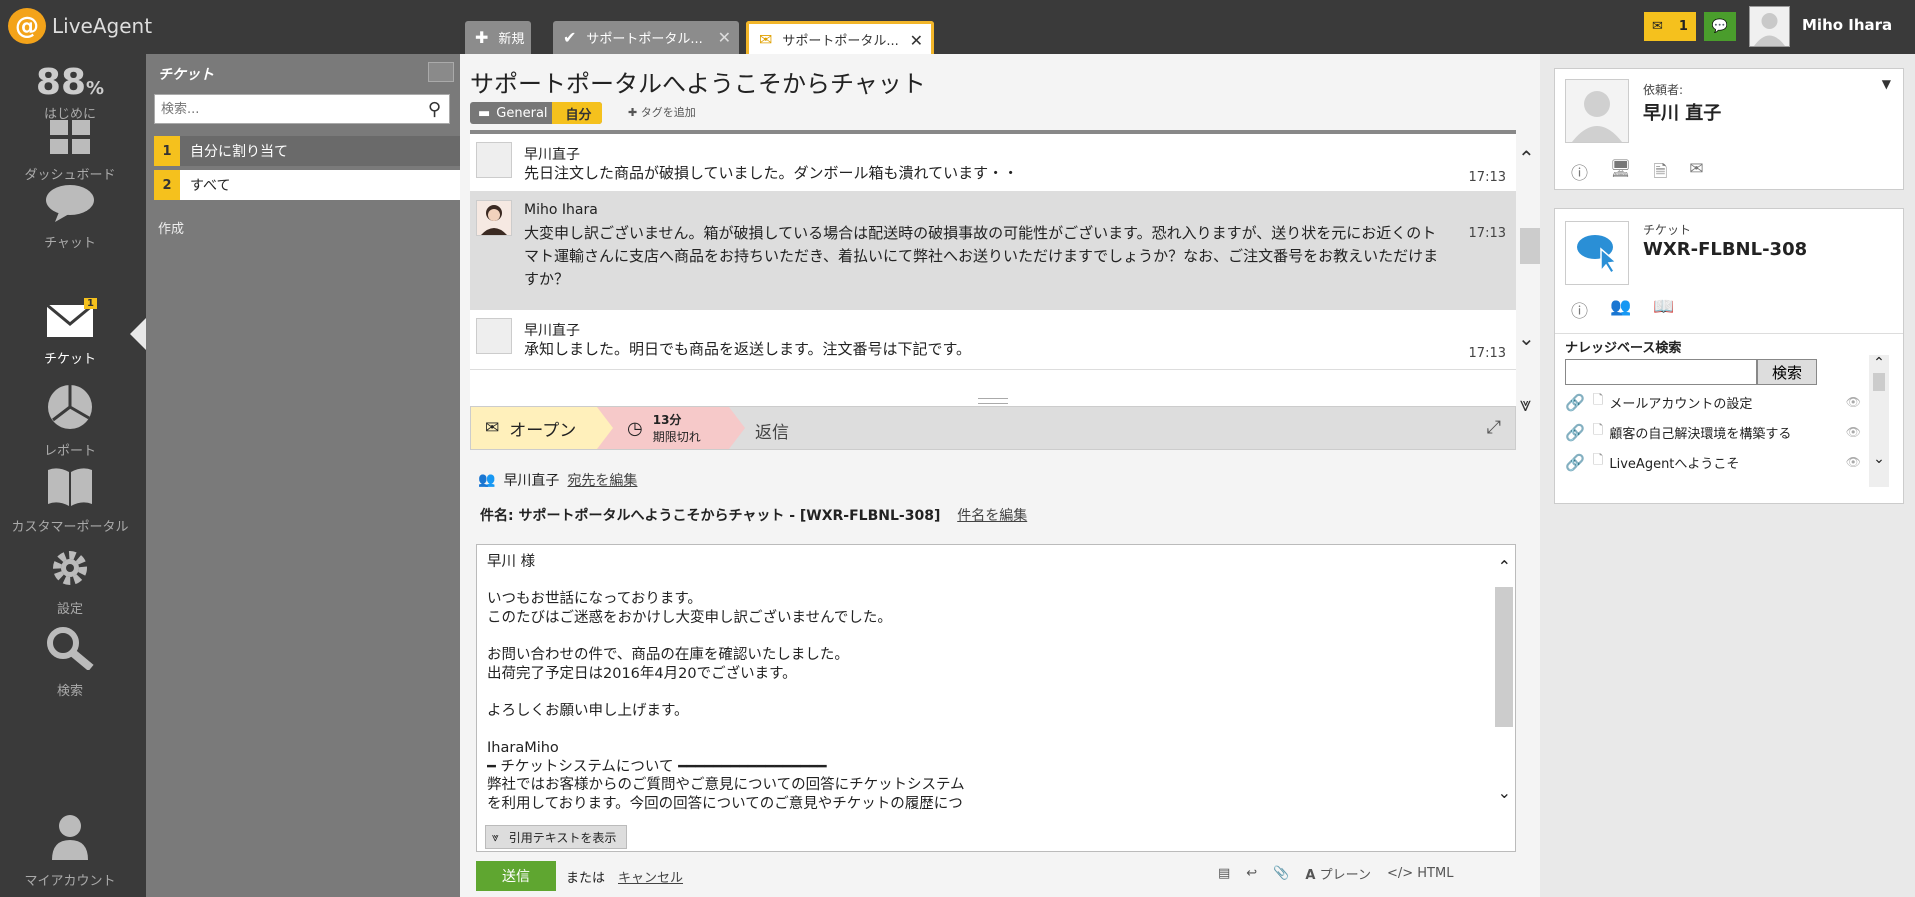 Image resolution: width=1915 pixels, height=897 pixels. I want to click on nav-label: レポート, so click(69, 451).